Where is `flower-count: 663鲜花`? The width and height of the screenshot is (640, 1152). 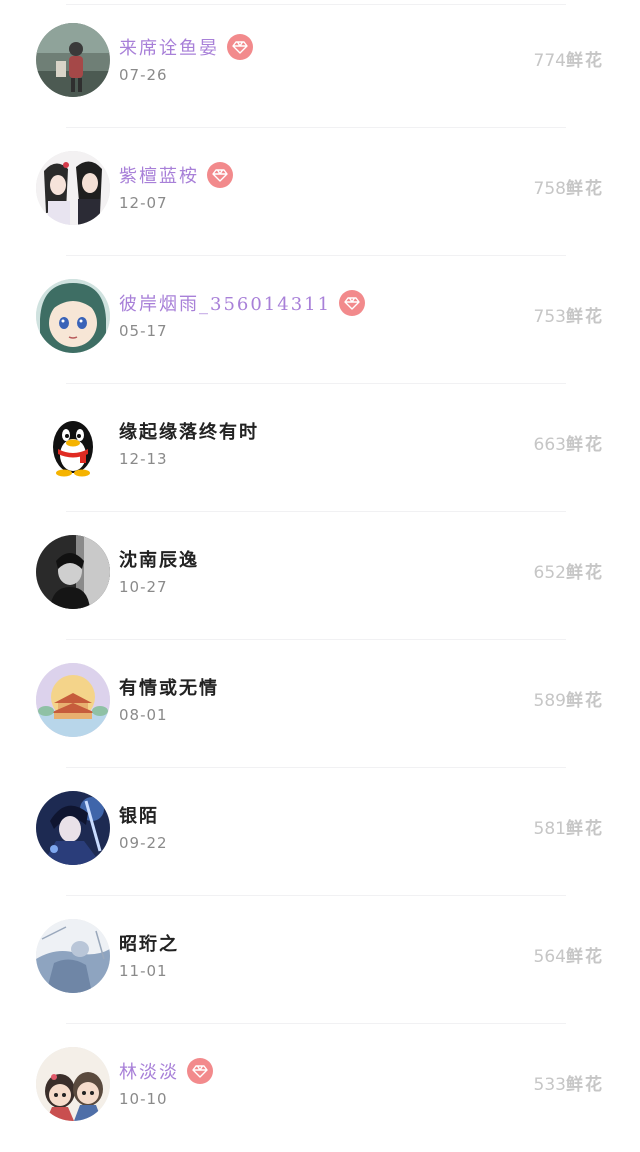 flower-count: 663鲜花 is located at coordinates (569, 442).